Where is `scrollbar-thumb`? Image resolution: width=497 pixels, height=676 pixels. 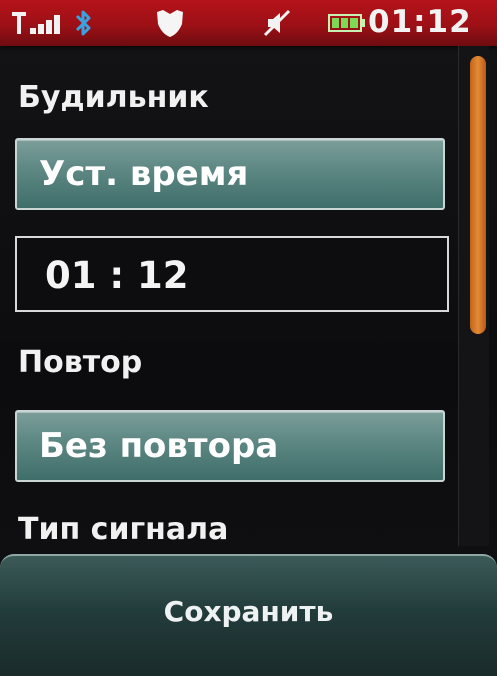 scrollbar-thumb is located at coordinates (478, 195).